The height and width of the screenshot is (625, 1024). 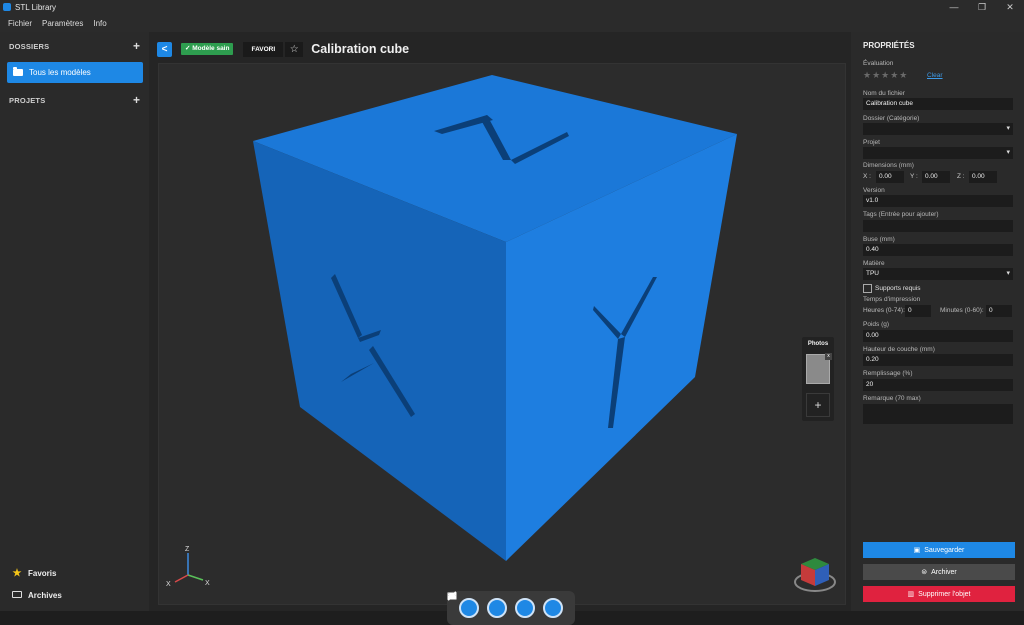 I want to click on photo-thumbnail: x, so click(x=819, y=368).